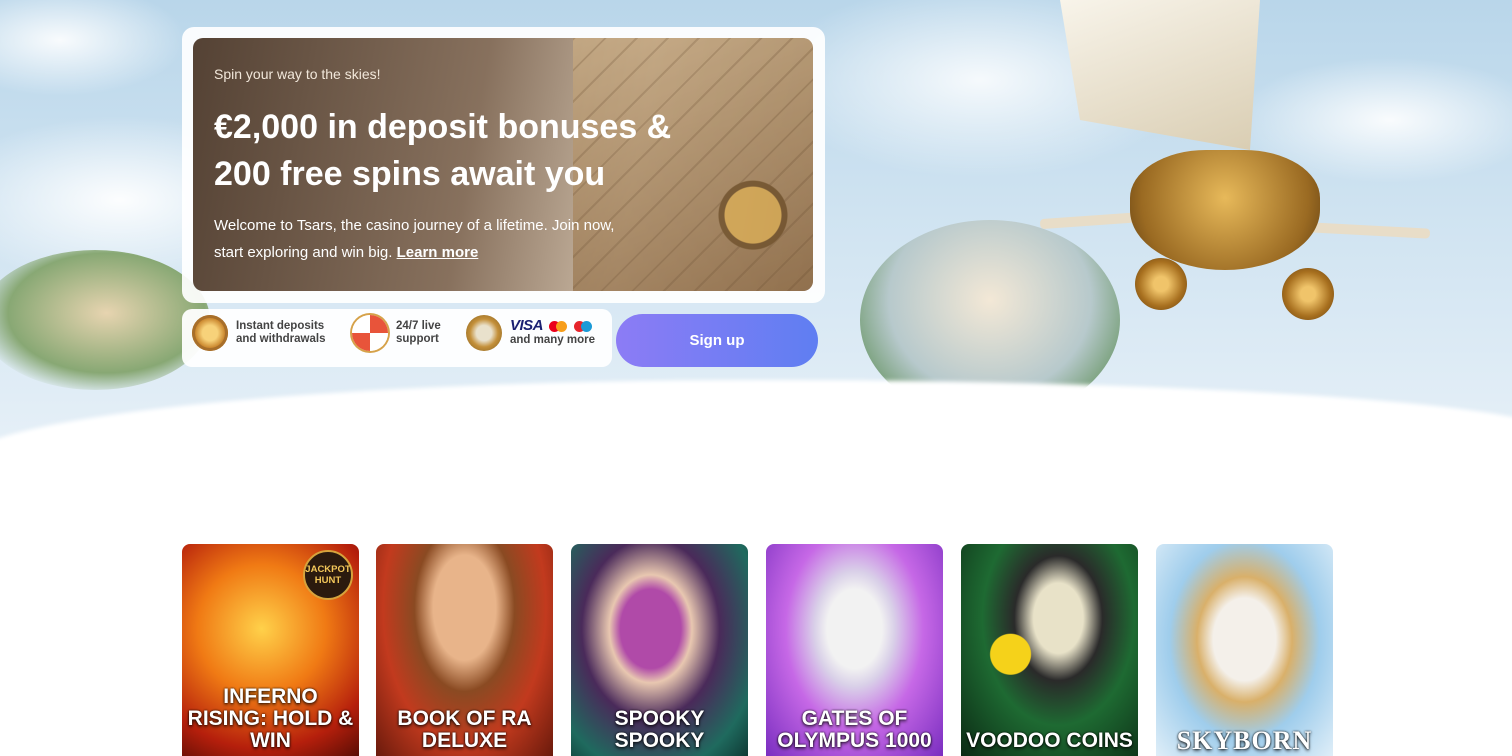 The image size is (1512, 756). I want to click on feature-live-support: 24/7 live support, so click(396, 333).